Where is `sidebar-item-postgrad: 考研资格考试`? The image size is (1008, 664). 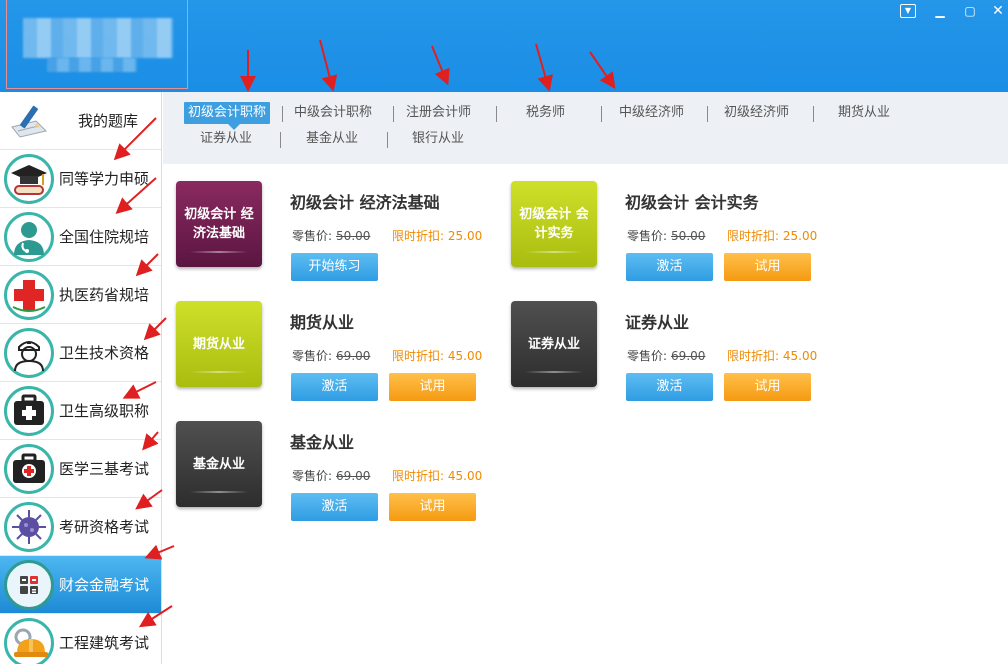
sidebar-item-postgrad: 考研资格考试 is located at coordinates (80, 527).